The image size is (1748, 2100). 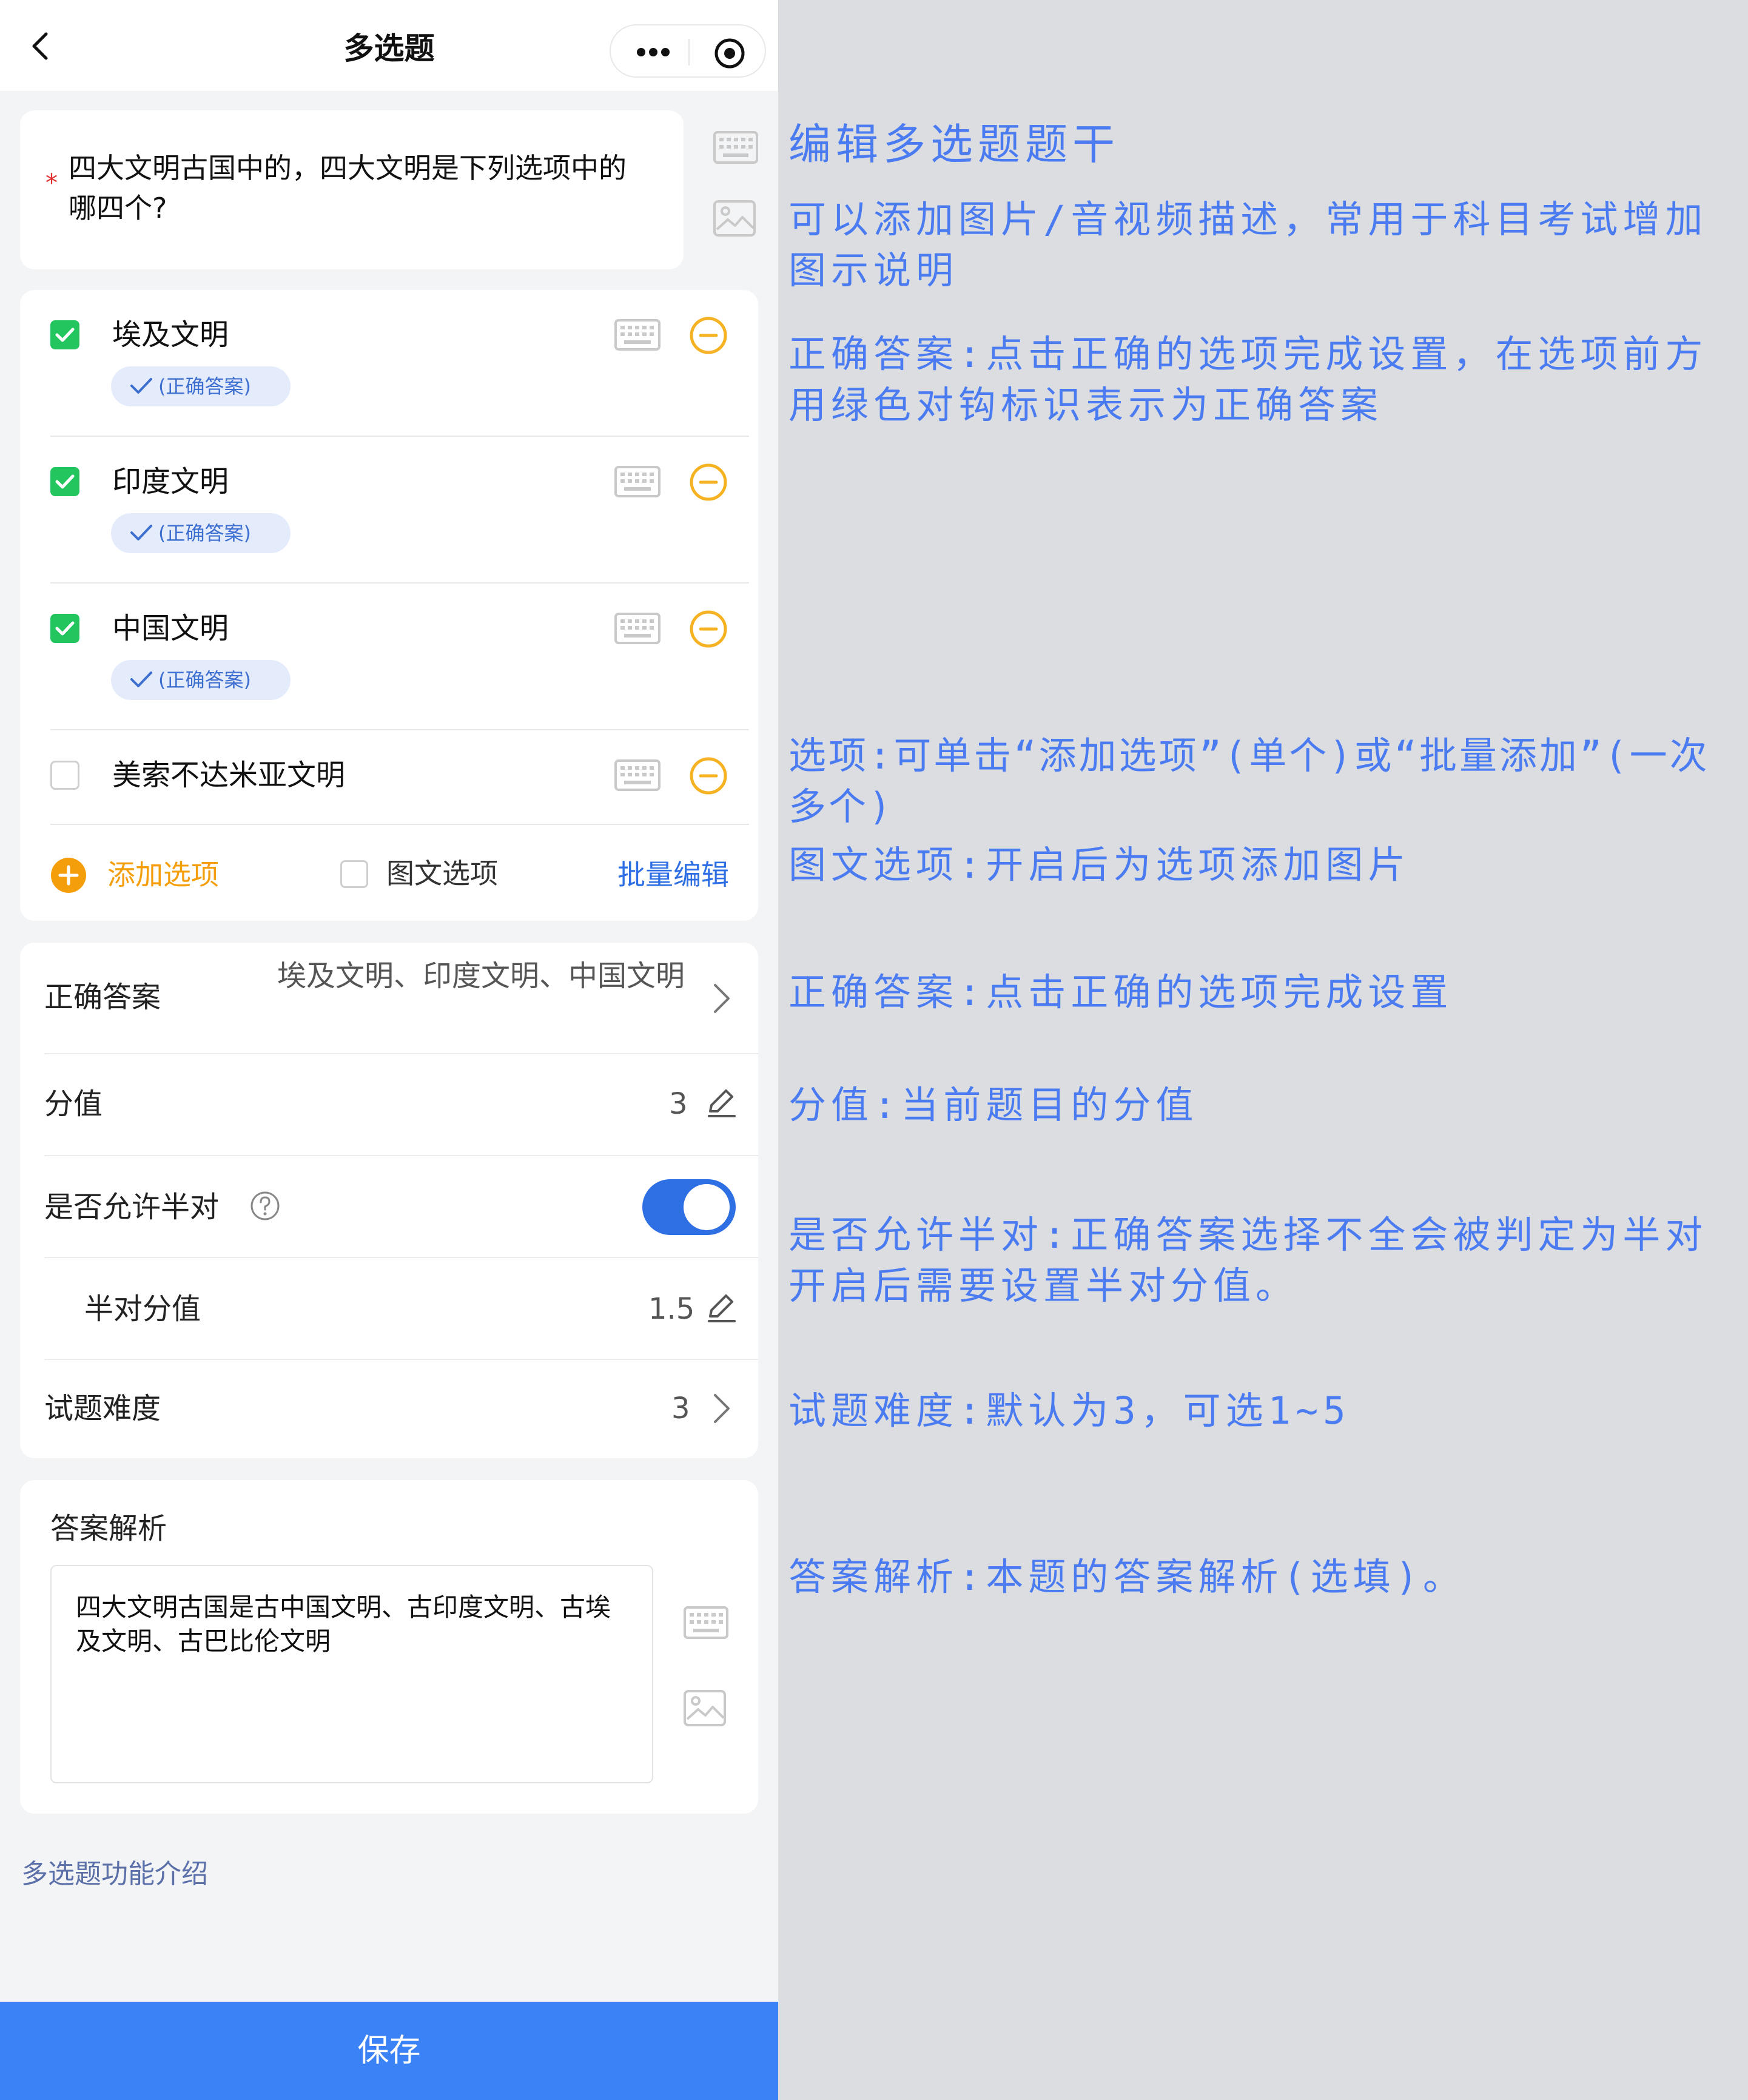 I want to click on save-button: 保存, so click(x=389, y=2051).